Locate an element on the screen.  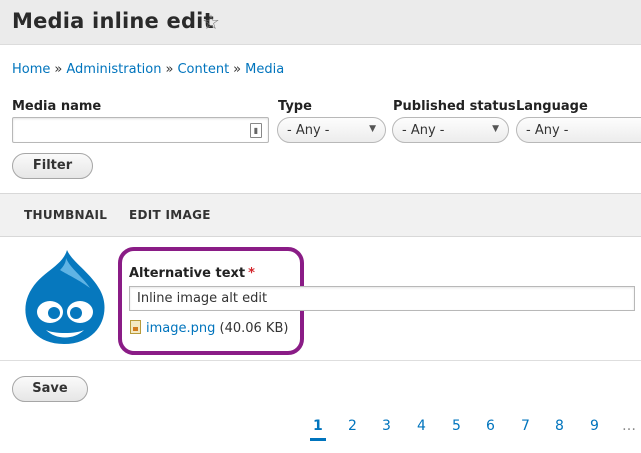
pager-item: 6 is located at coordinates (490, 426).